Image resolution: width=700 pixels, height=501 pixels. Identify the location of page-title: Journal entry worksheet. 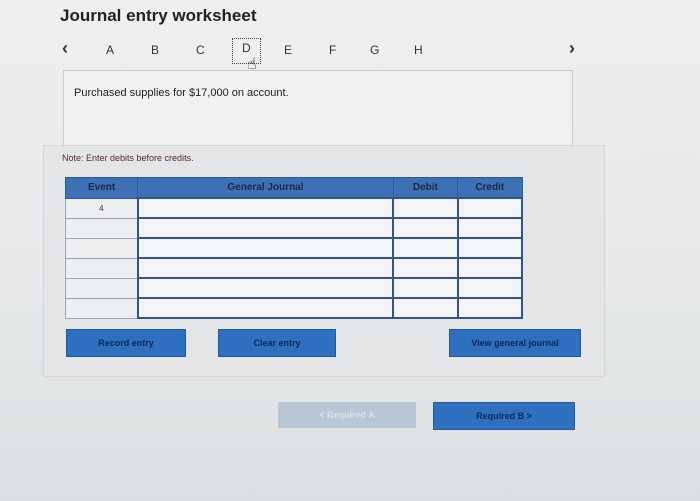
(158, 15).